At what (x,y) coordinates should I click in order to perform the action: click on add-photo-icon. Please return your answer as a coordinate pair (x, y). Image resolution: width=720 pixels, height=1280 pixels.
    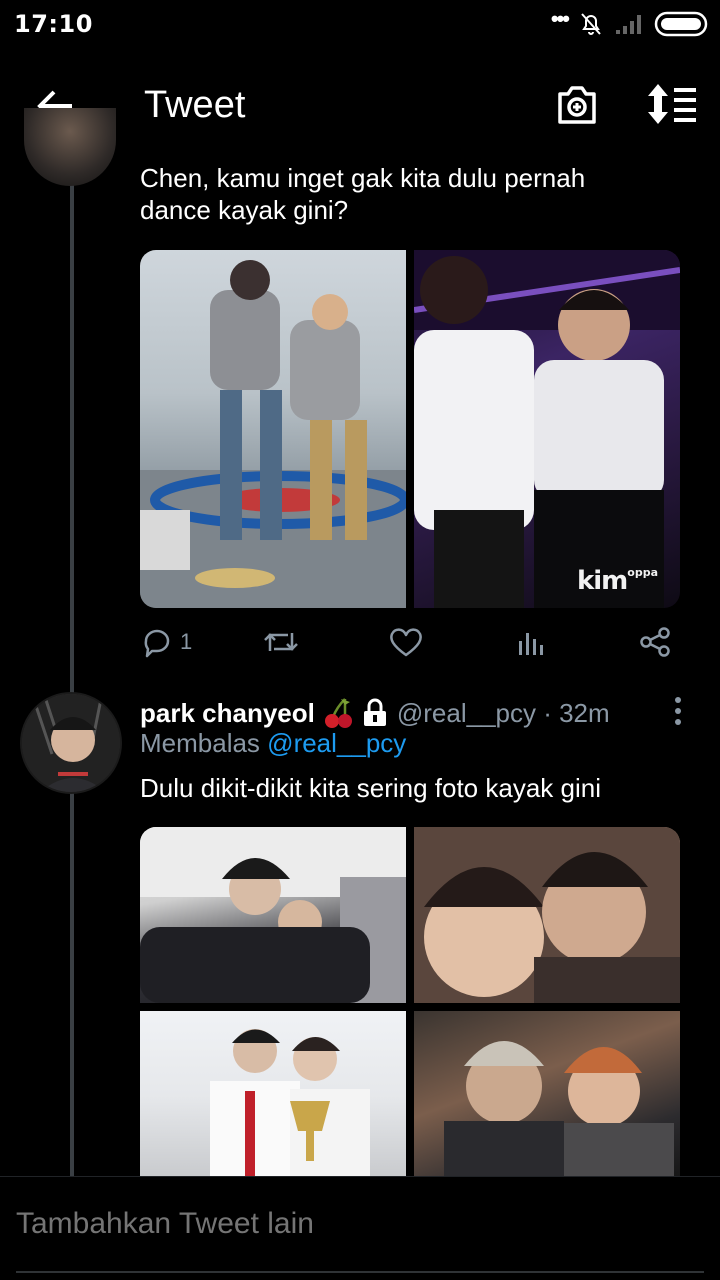
    Looking at the image, I should click on (577, 105).